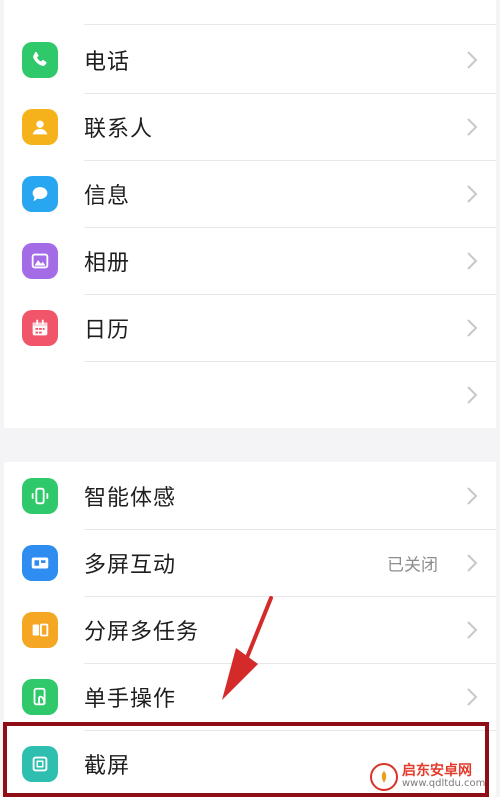  I want to click on settings-item-label: 电话, so click(107, 62).